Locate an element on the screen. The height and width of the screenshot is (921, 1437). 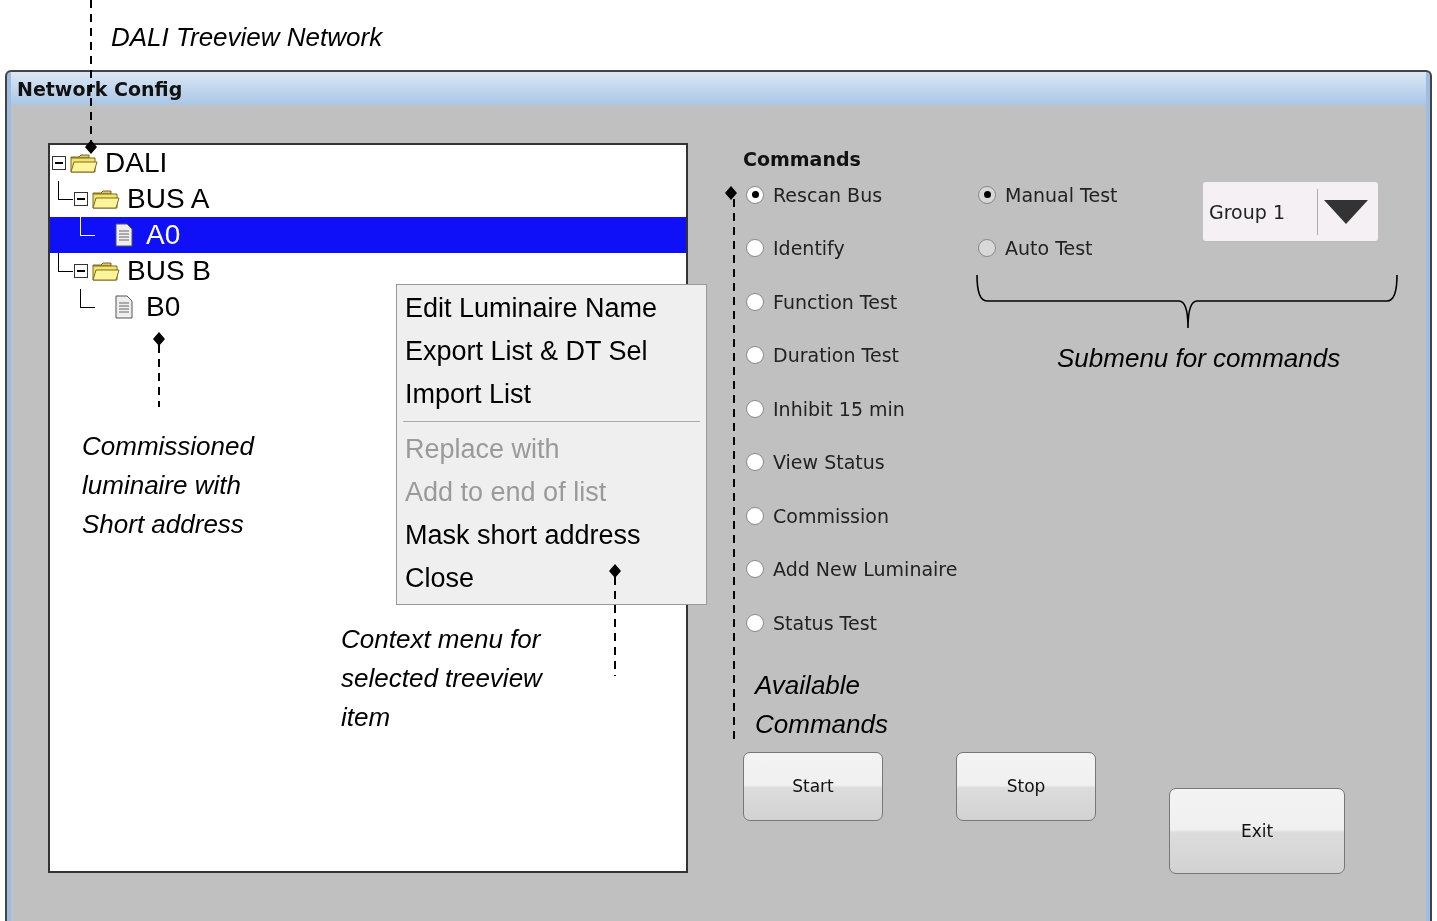
menu-item: Mask short address is located at coordinates (551, 535).